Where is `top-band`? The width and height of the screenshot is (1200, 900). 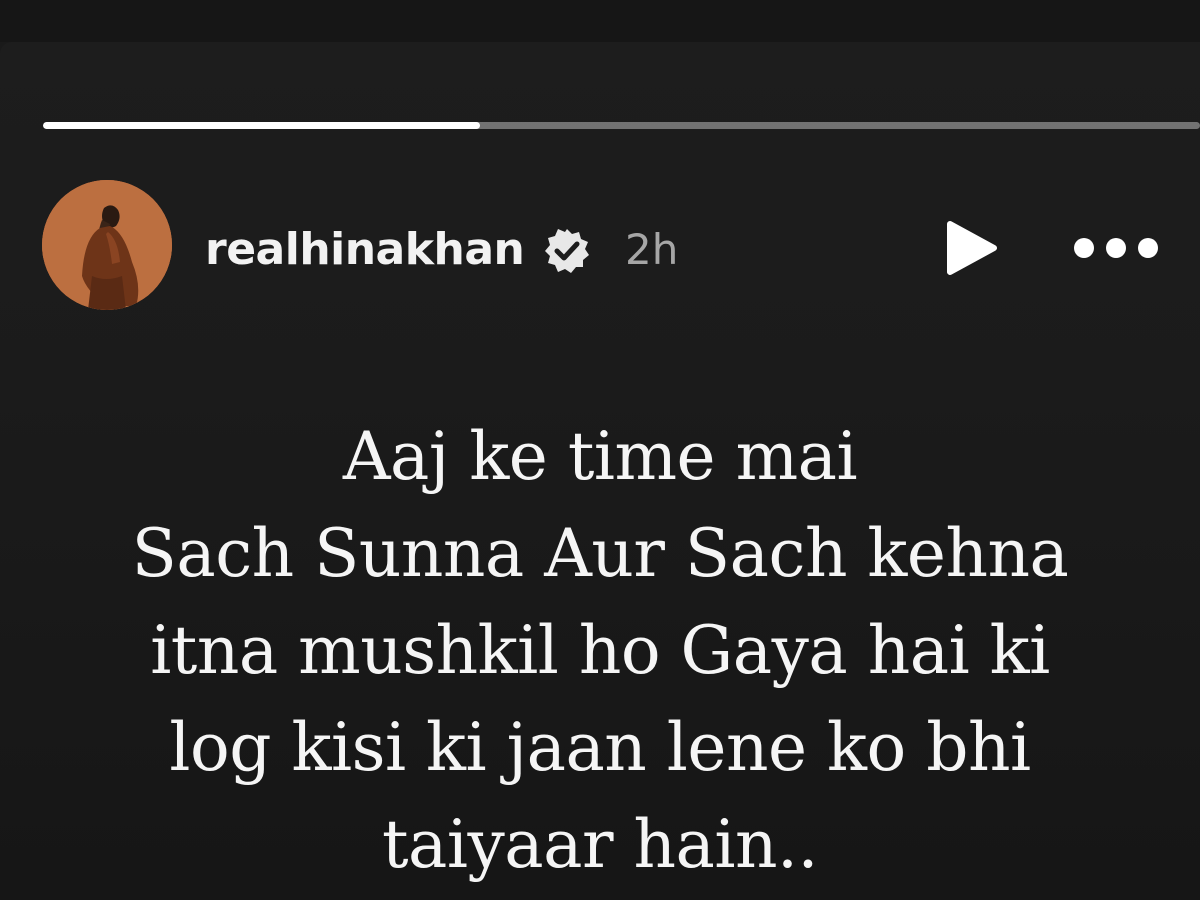
top-band is located at coordinates (600, 21).